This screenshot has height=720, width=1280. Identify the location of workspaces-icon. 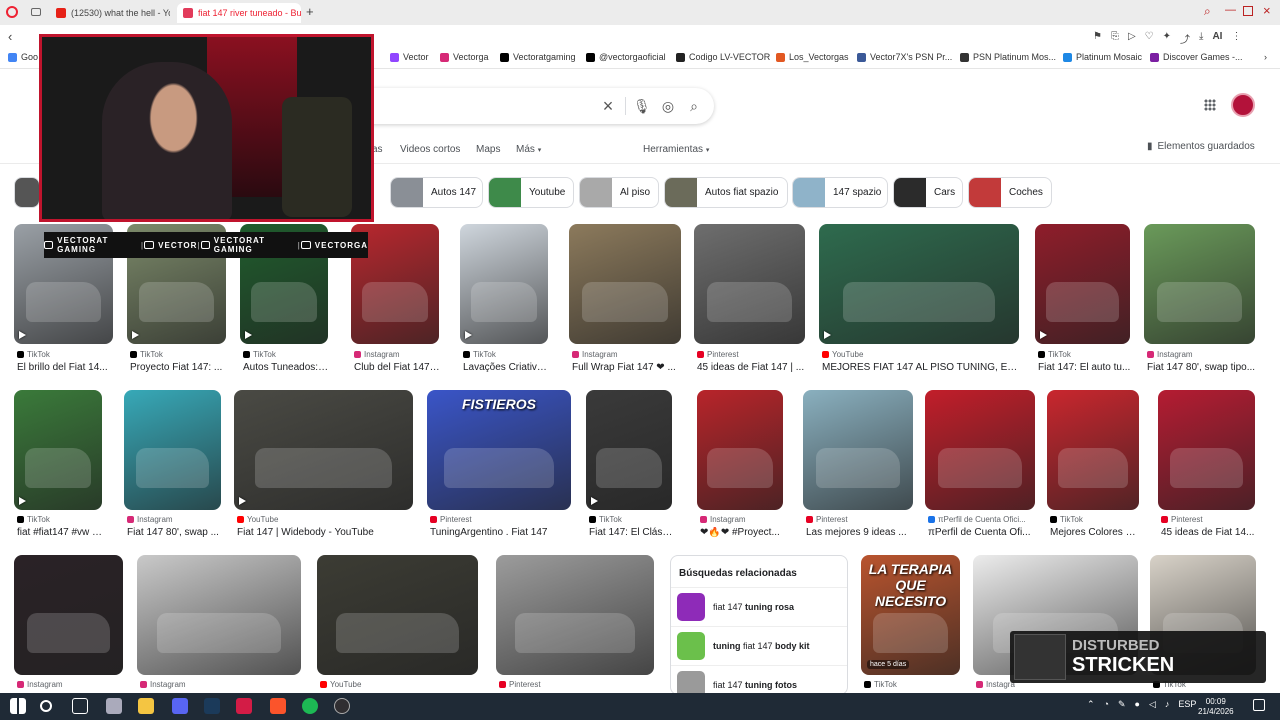
(36, 12).